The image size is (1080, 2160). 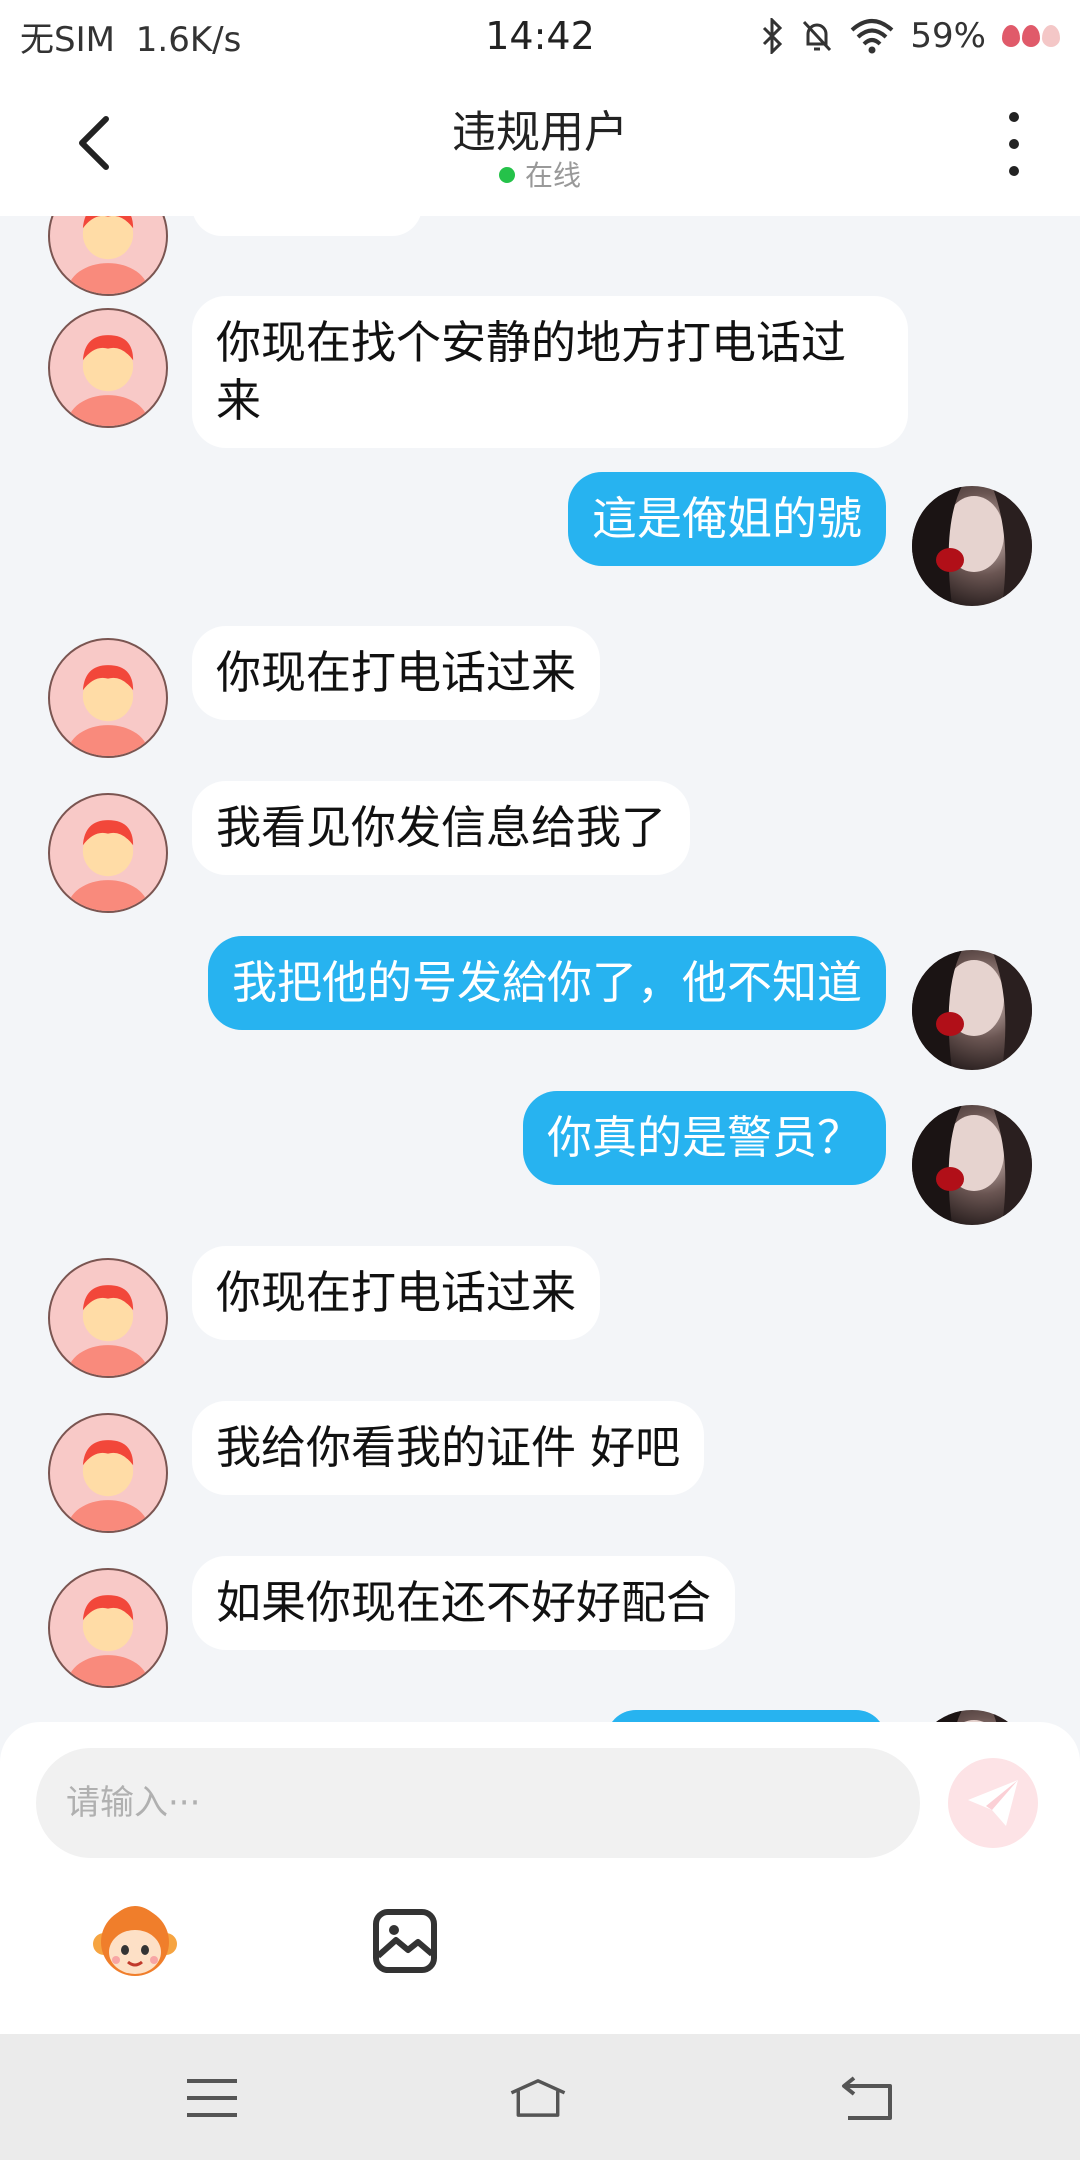 I want to click on home-icon, so click(x=538, y=2098).